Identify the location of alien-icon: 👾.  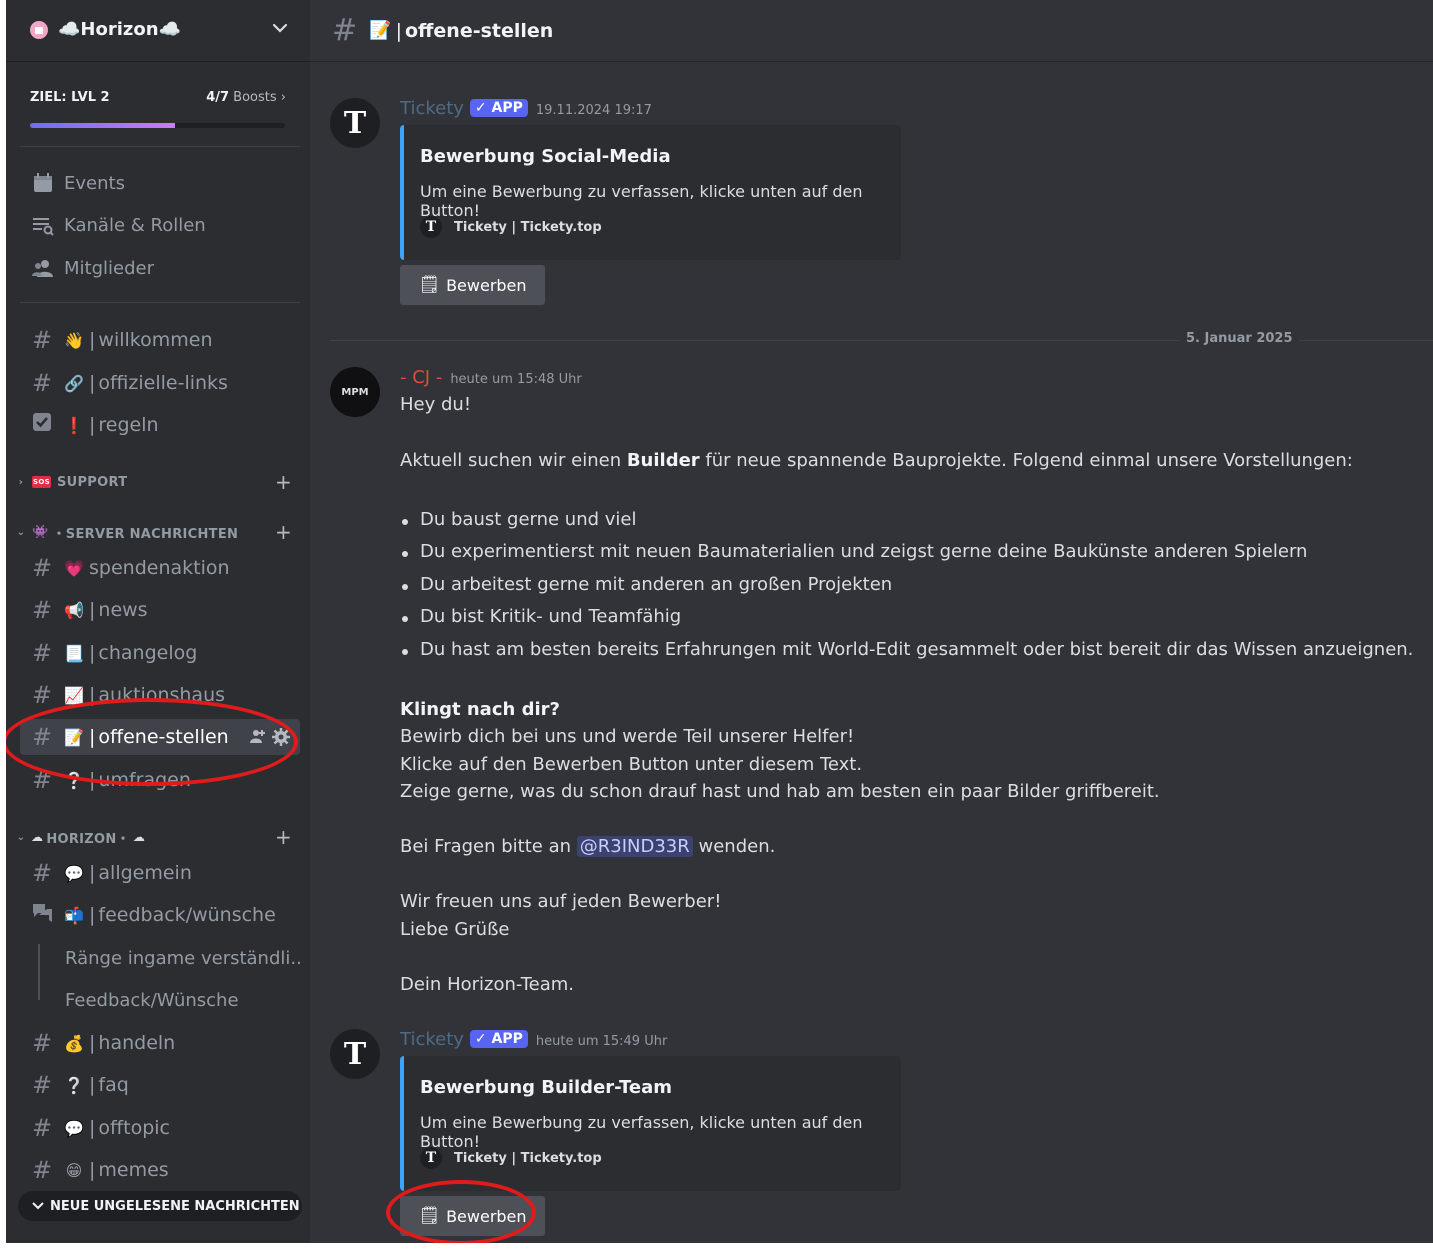
(40, 532).